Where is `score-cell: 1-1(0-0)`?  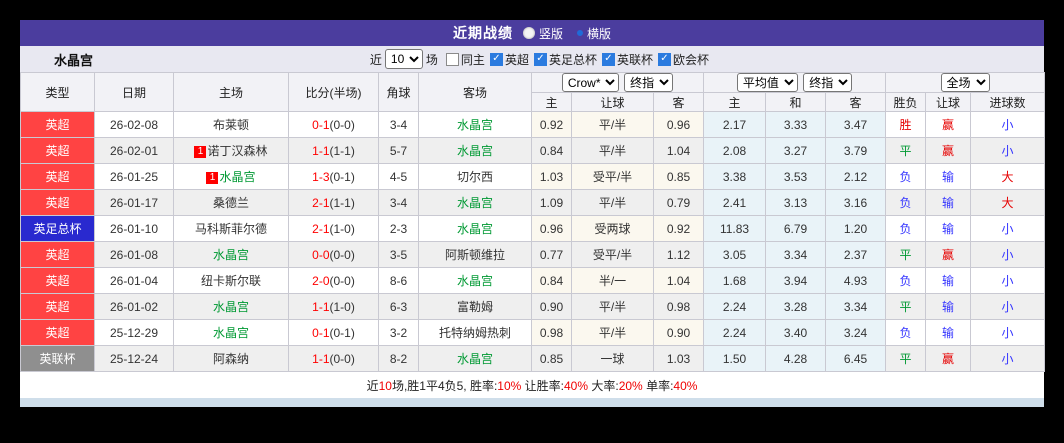 score-cell: 1-1(0-0) is located at coordinates (333, 358).